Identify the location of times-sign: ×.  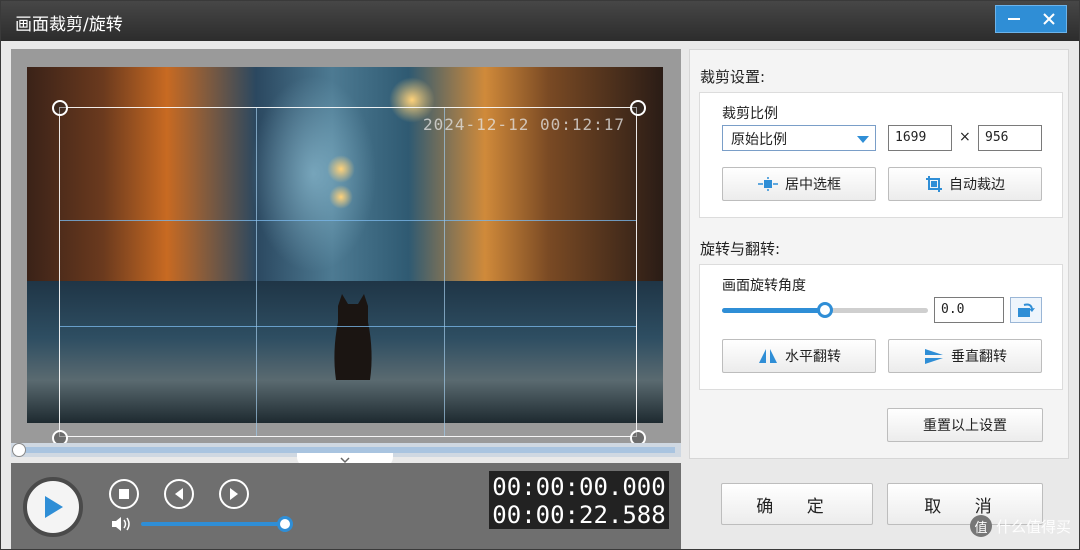
(965, 137).